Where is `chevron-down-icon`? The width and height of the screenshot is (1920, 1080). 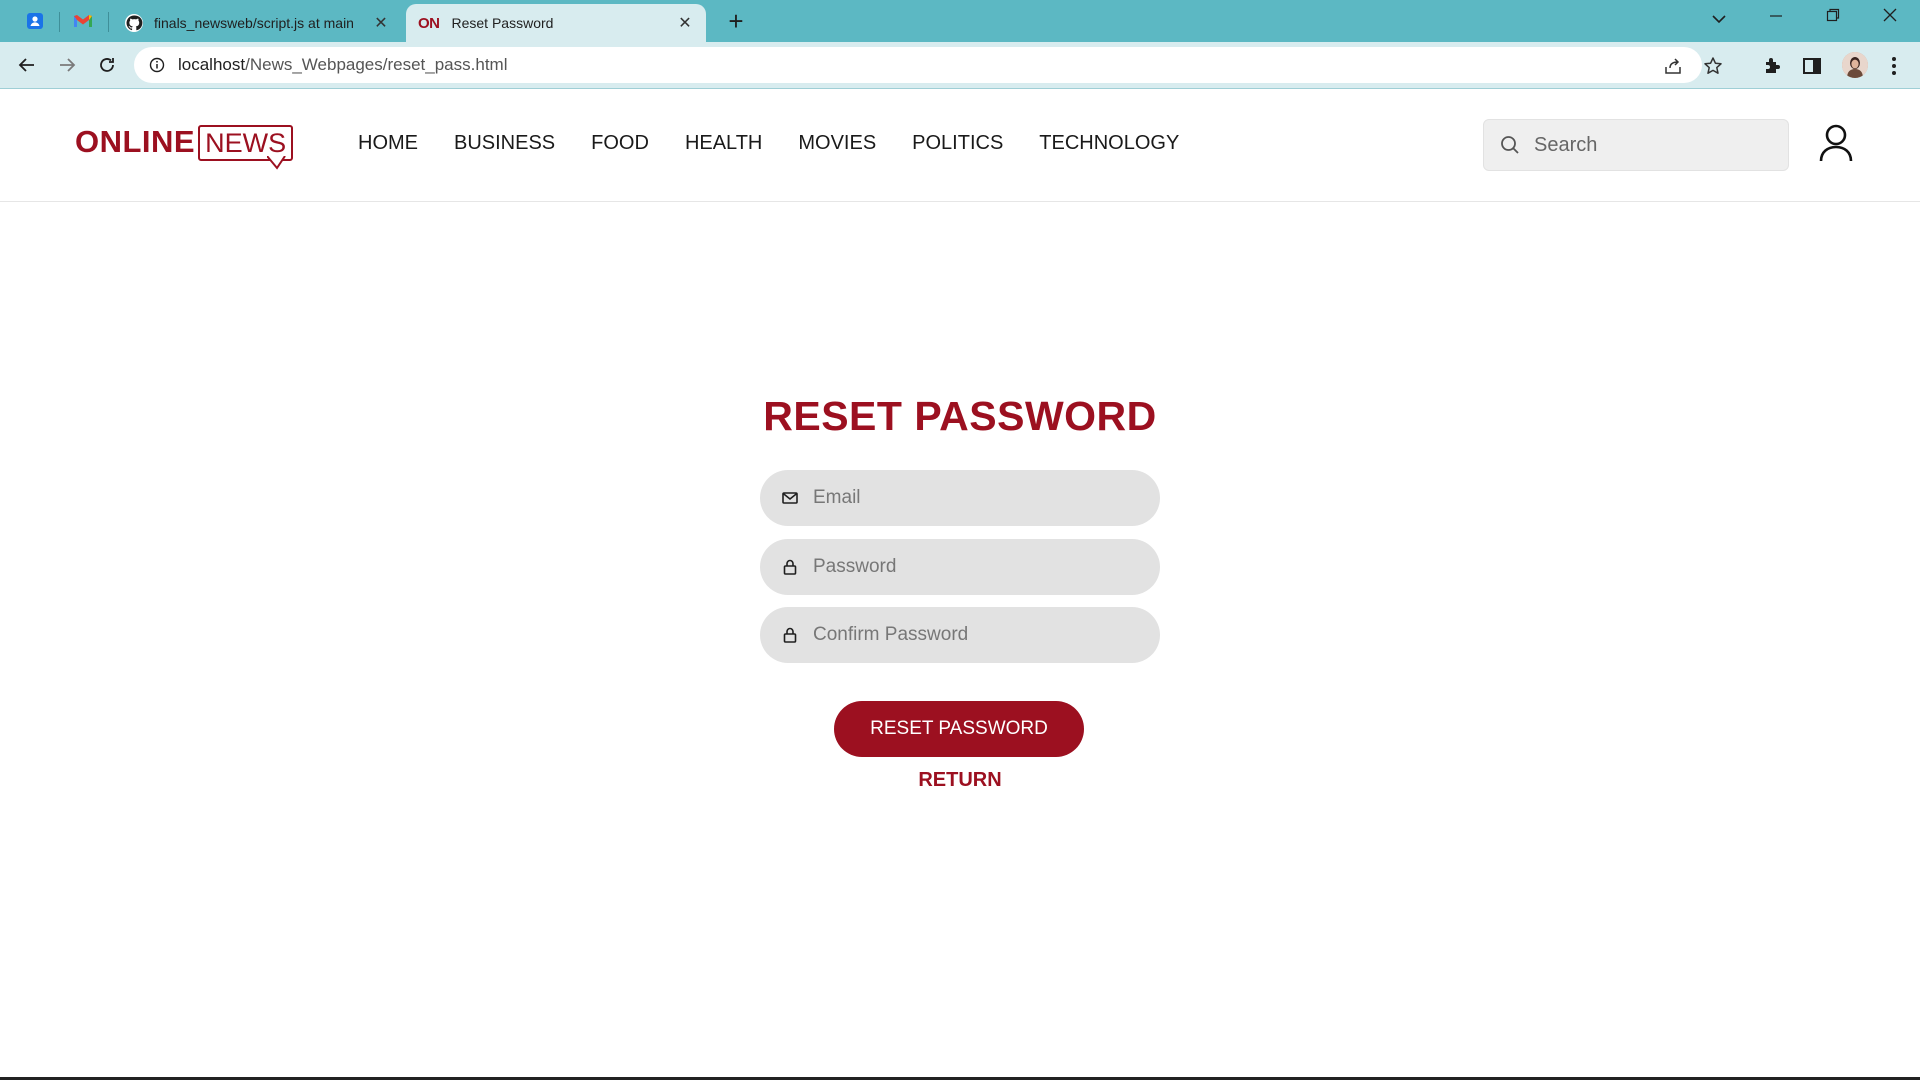 chevron-down-icon is located at coordinates (1719, 19).